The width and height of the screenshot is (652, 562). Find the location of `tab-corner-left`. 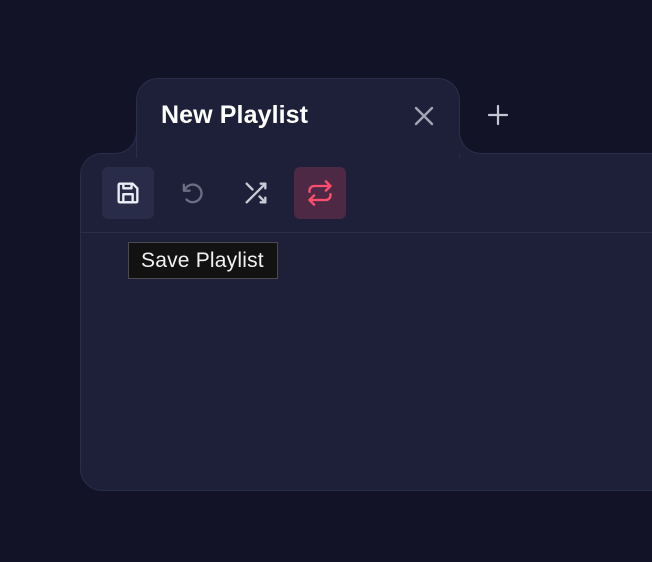

tab-corner-left is located at coordinates (125, 142).